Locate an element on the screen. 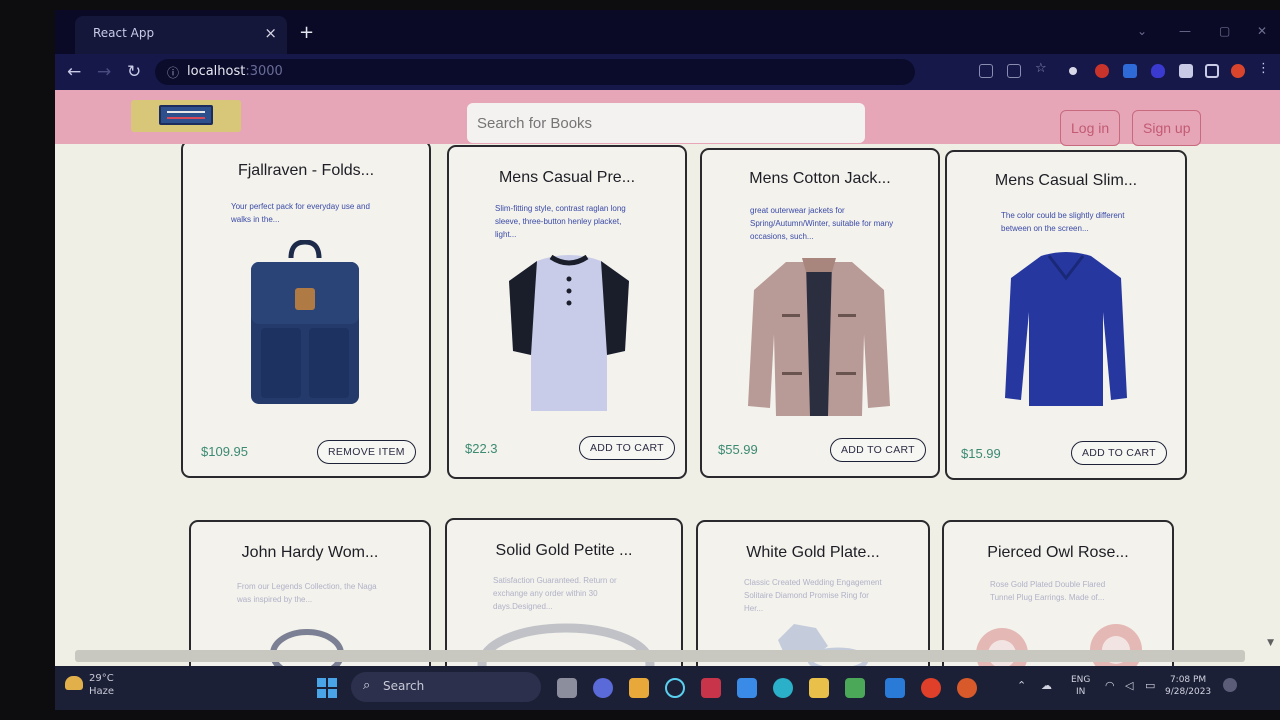 The width and height of the screenshot is (1280, 720). extension-red-icon is located at coordinates (1102, 71).